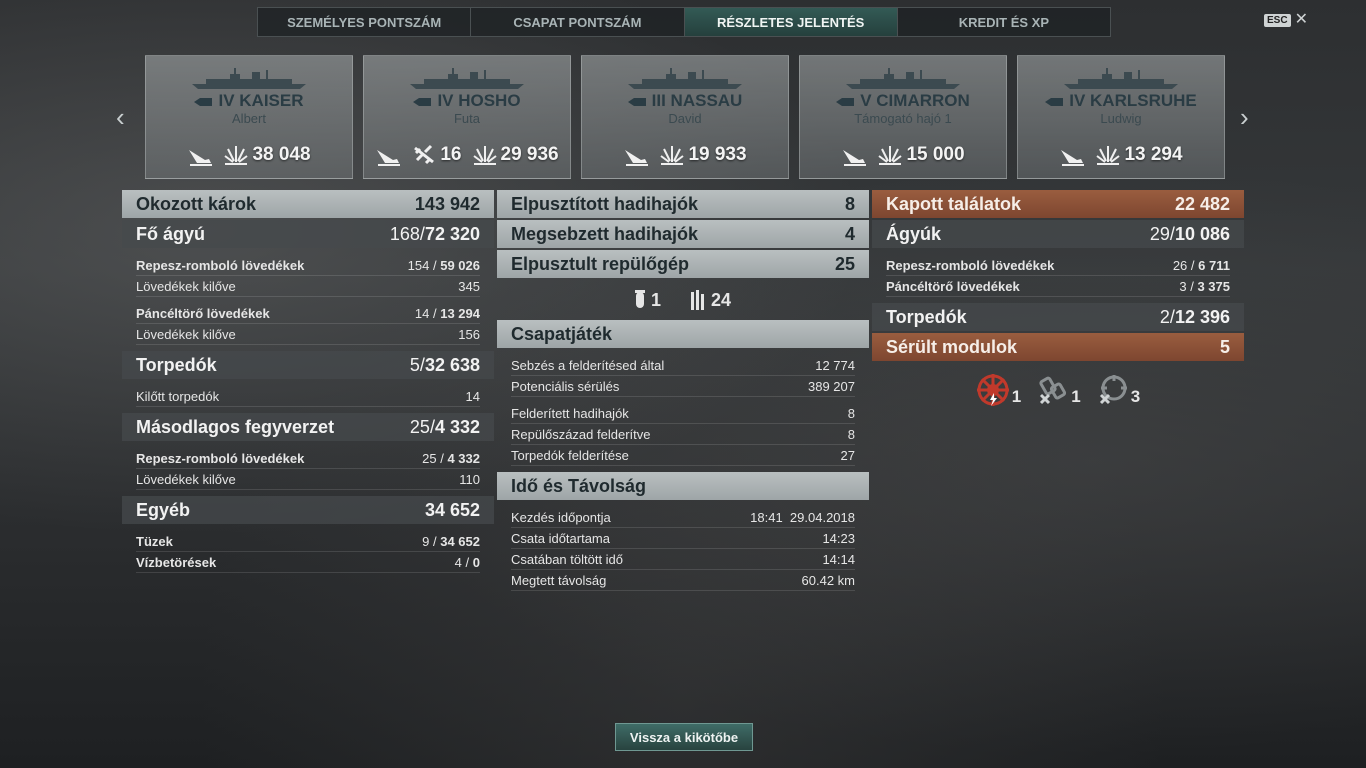 This screenshot has width=1366, height=768. Describe the element at coordinates (697, 100) in the screenshot. I see `ship-name-text: III NASSAU` at that location.